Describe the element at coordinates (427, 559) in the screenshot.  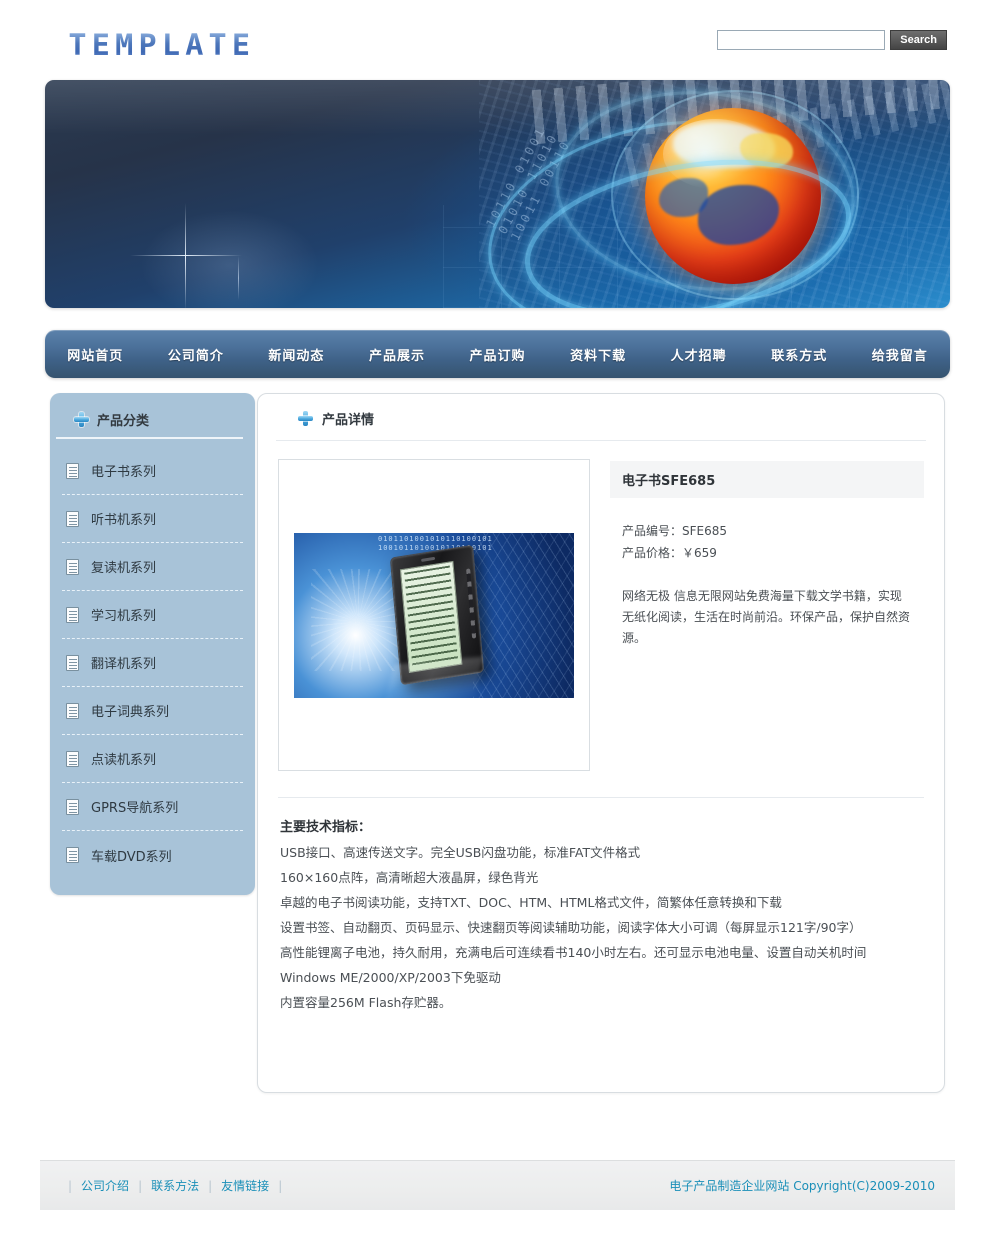
I see `device-top-button` at that location.